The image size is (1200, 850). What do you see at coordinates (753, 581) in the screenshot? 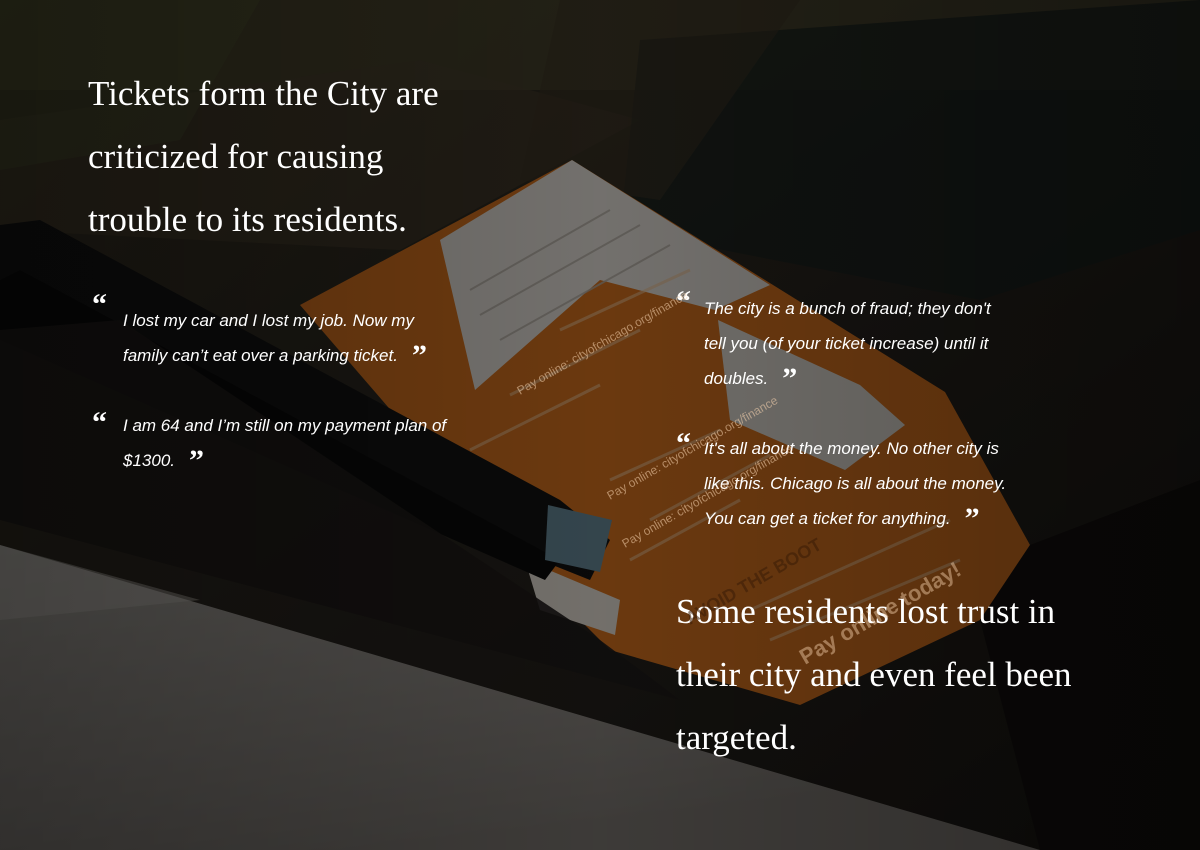
I see `ticket-banner-text: AVOID THE BOOT` at bounding box center [753, 581].